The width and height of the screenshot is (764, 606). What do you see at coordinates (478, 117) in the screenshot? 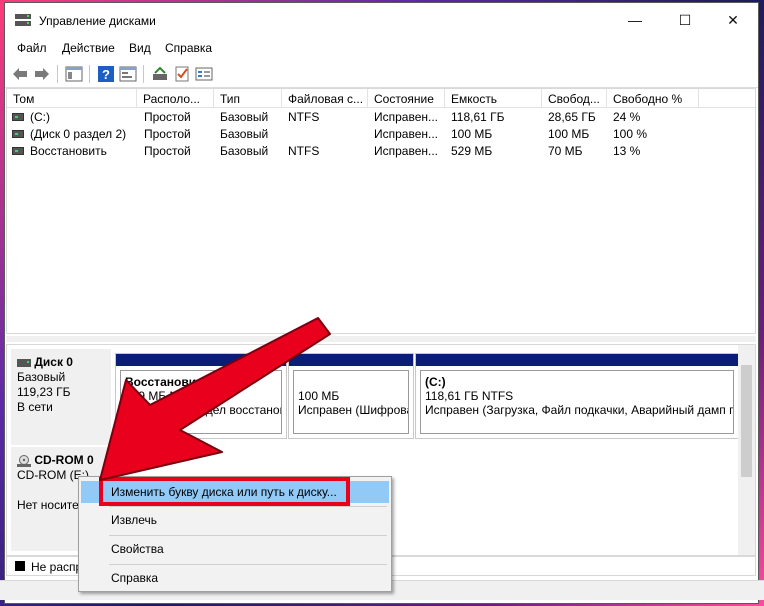
I see `cell-capacity: 118,61 ГБ` at bounding box center [478, 117].